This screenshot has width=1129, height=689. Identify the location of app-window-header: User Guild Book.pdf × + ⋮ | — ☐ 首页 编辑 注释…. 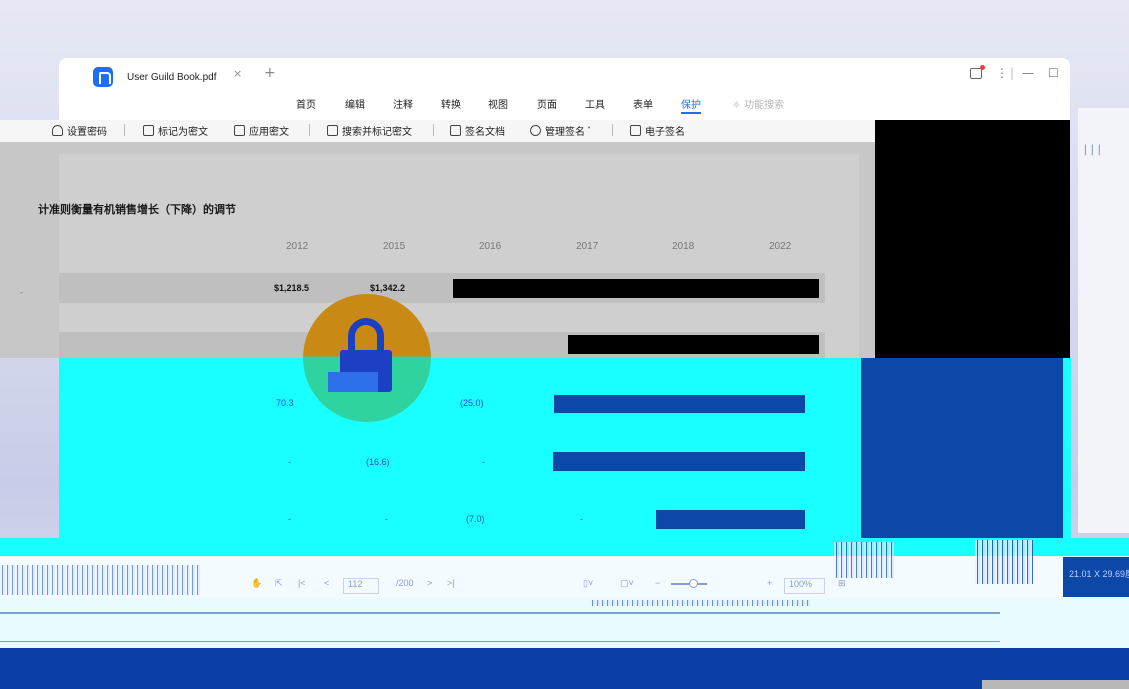
(564, 89).